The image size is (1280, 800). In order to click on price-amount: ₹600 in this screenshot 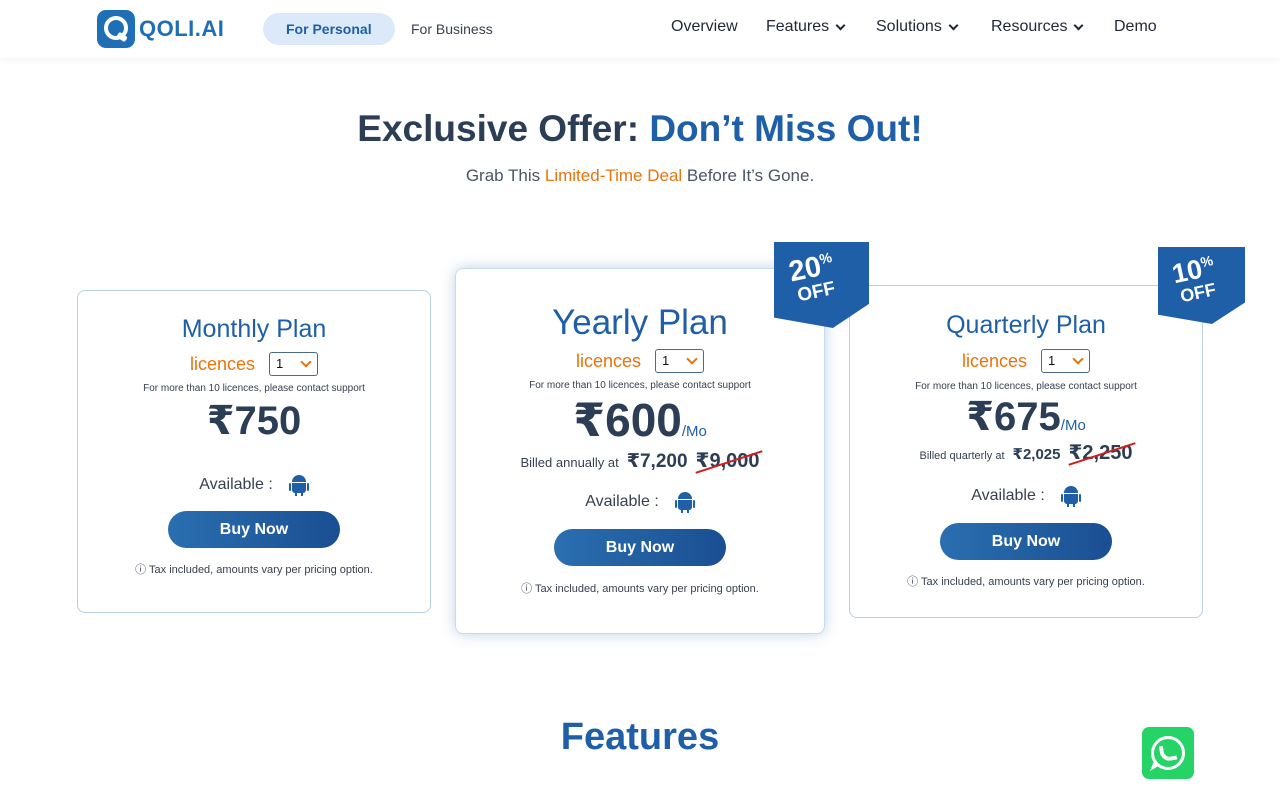, I will do `click(627, 420)`.